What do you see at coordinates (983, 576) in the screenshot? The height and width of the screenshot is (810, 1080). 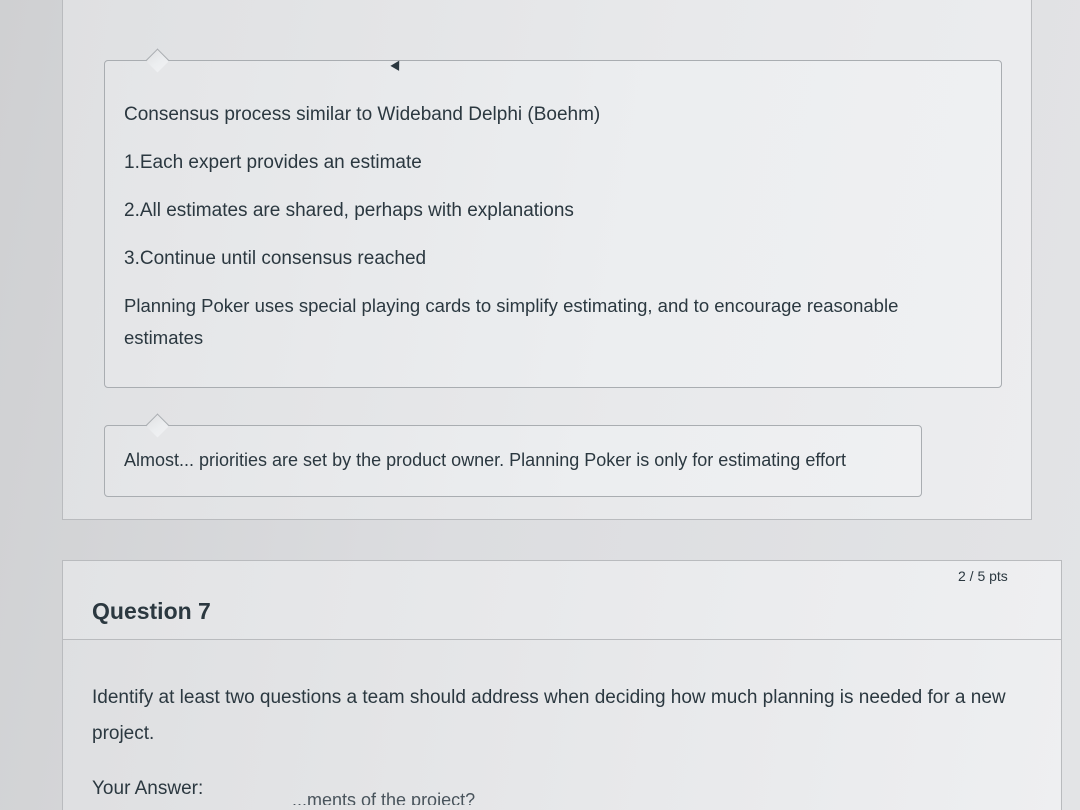 I see `question-points: 2 / 5 pts` at bounding box center [983, 576].